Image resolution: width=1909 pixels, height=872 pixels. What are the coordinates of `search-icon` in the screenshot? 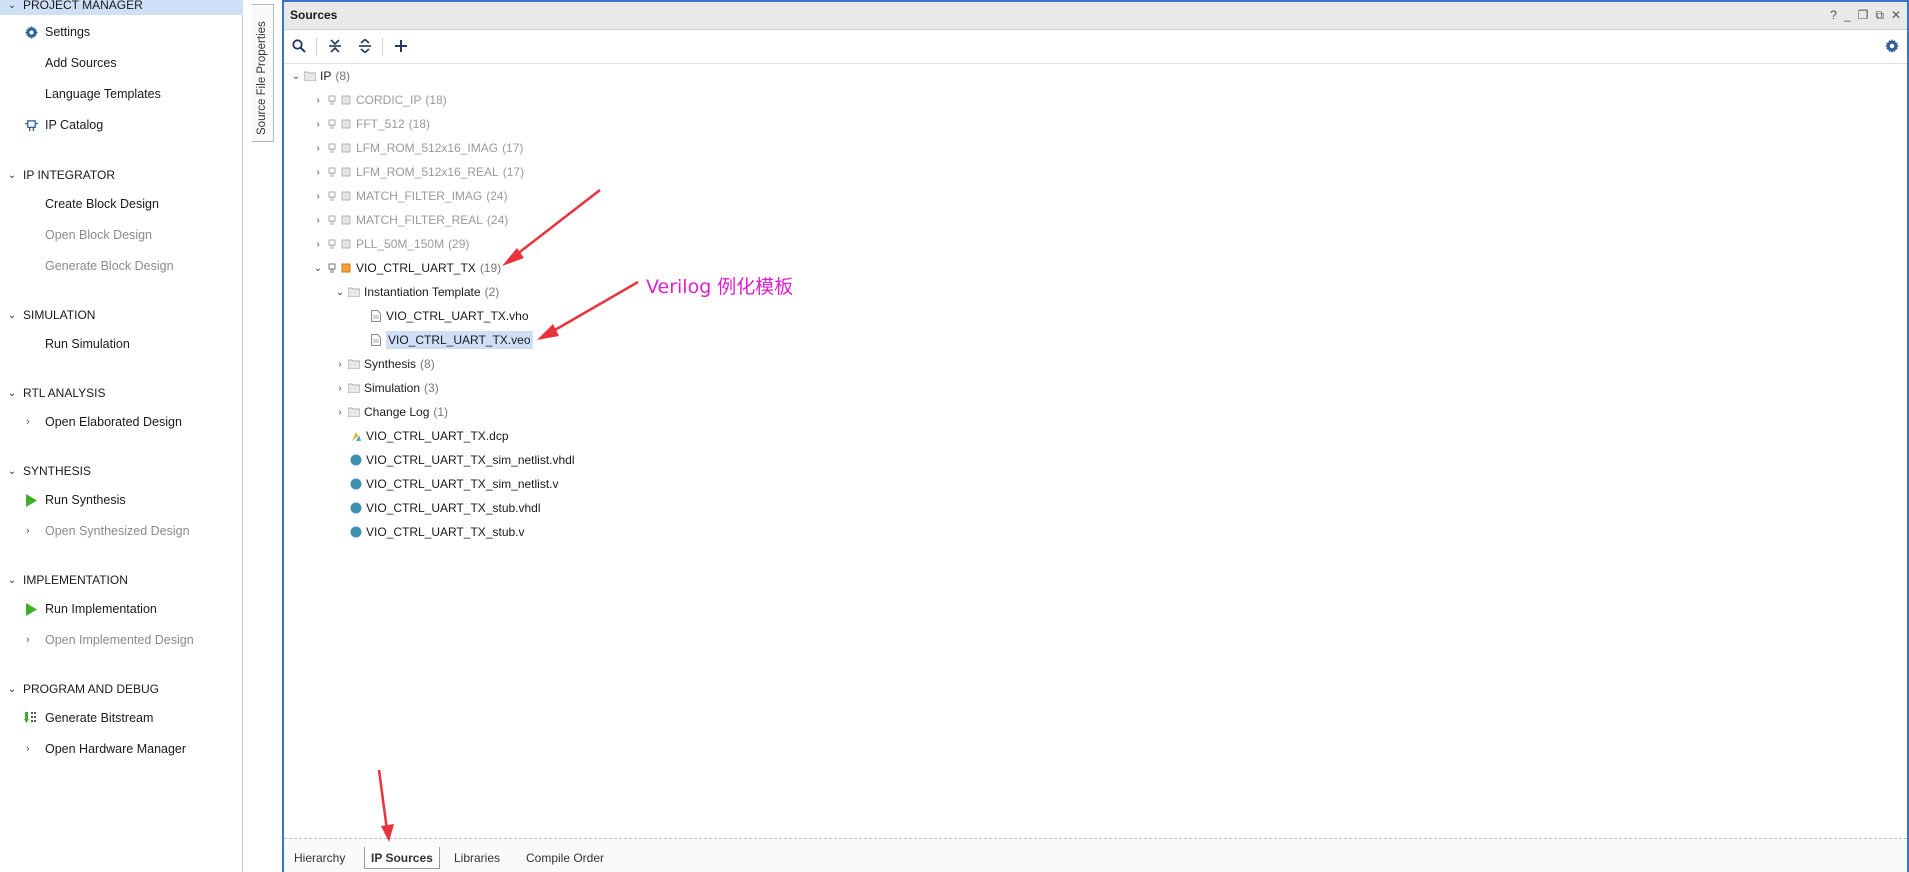 It's located at (299, 47).